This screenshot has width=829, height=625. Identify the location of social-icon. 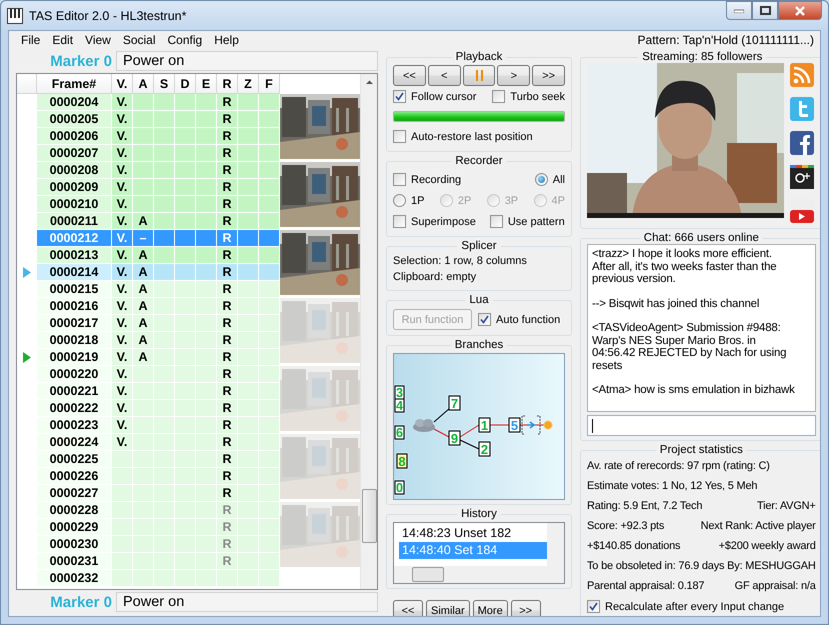
(802, 143).